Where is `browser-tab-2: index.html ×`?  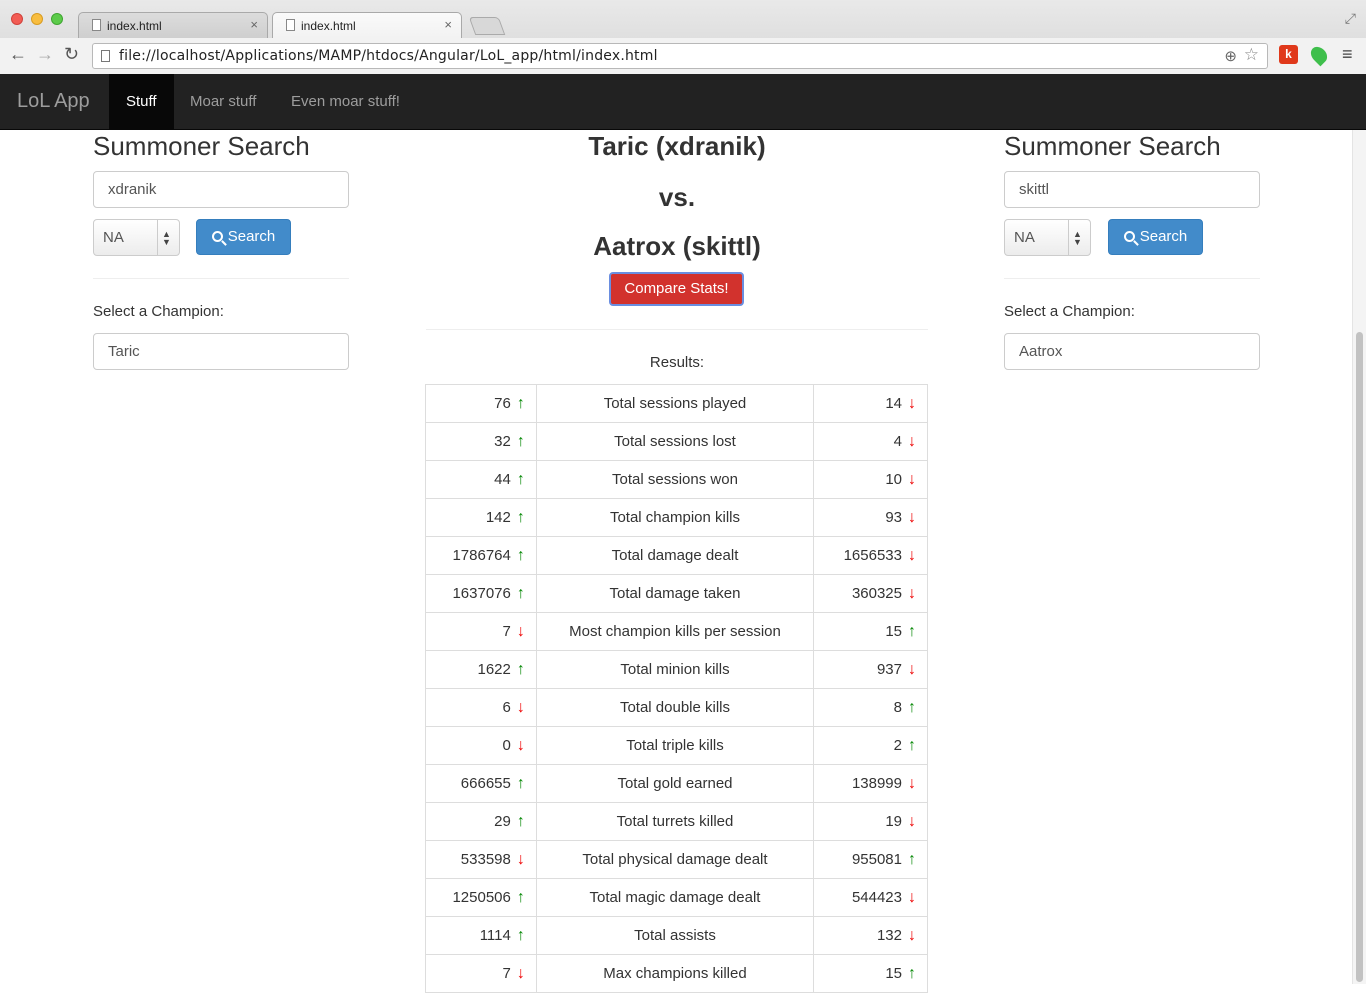 browser-tab-2: index.html × is located at coordinates (367, 25).